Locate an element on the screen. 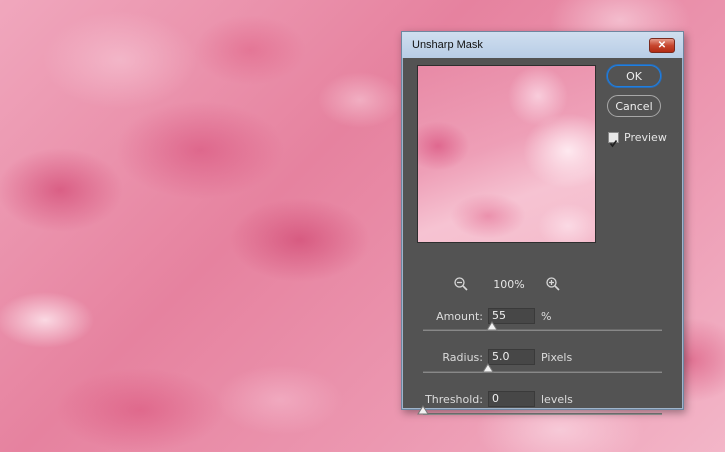 This screenshot has height=452, width=725. zoom-in-icon is located at coordinates (553, 284).